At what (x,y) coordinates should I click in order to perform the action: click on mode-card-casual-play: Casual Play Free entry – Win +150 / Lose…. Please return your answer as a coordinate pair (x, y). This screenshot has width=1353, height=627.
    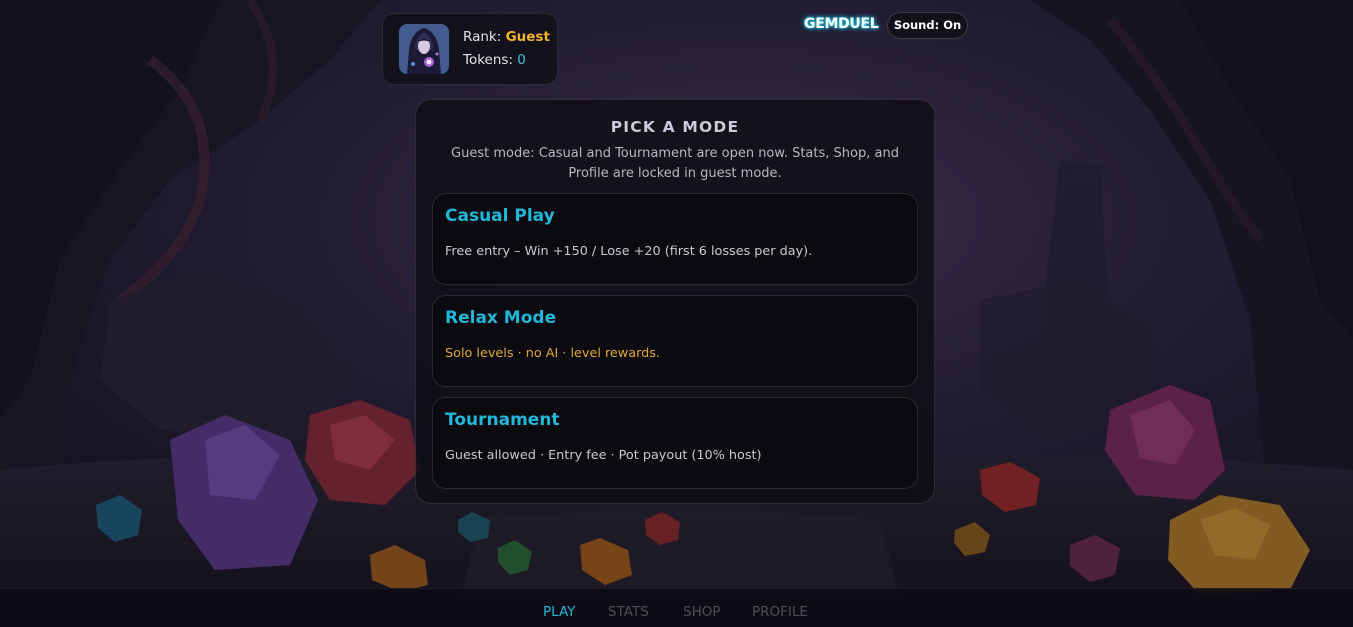
    Looking at the image, I should click on (675, 239).